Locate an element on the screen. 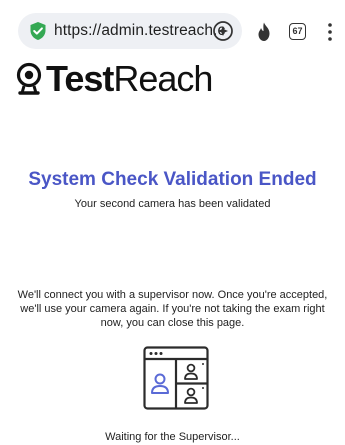  logo-wordmark-bold: Test is located at coordinates (80, 78).